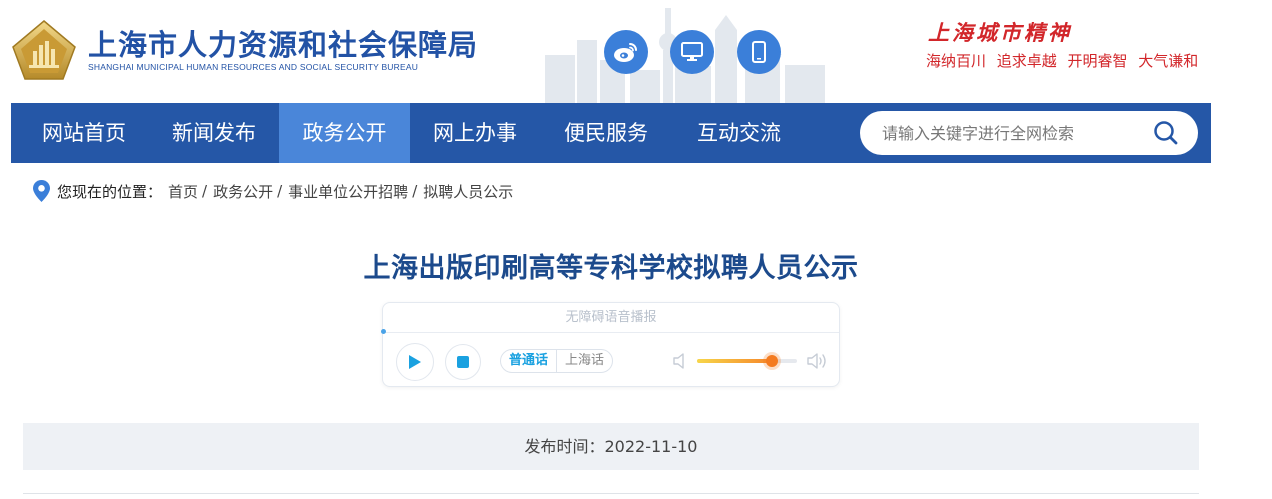 This screenshot has width=1272, height=499. Describe the element at coordinates (344, 133) in the screenshot. I see `nav-item-government-affairs: 政务公开` at that location.